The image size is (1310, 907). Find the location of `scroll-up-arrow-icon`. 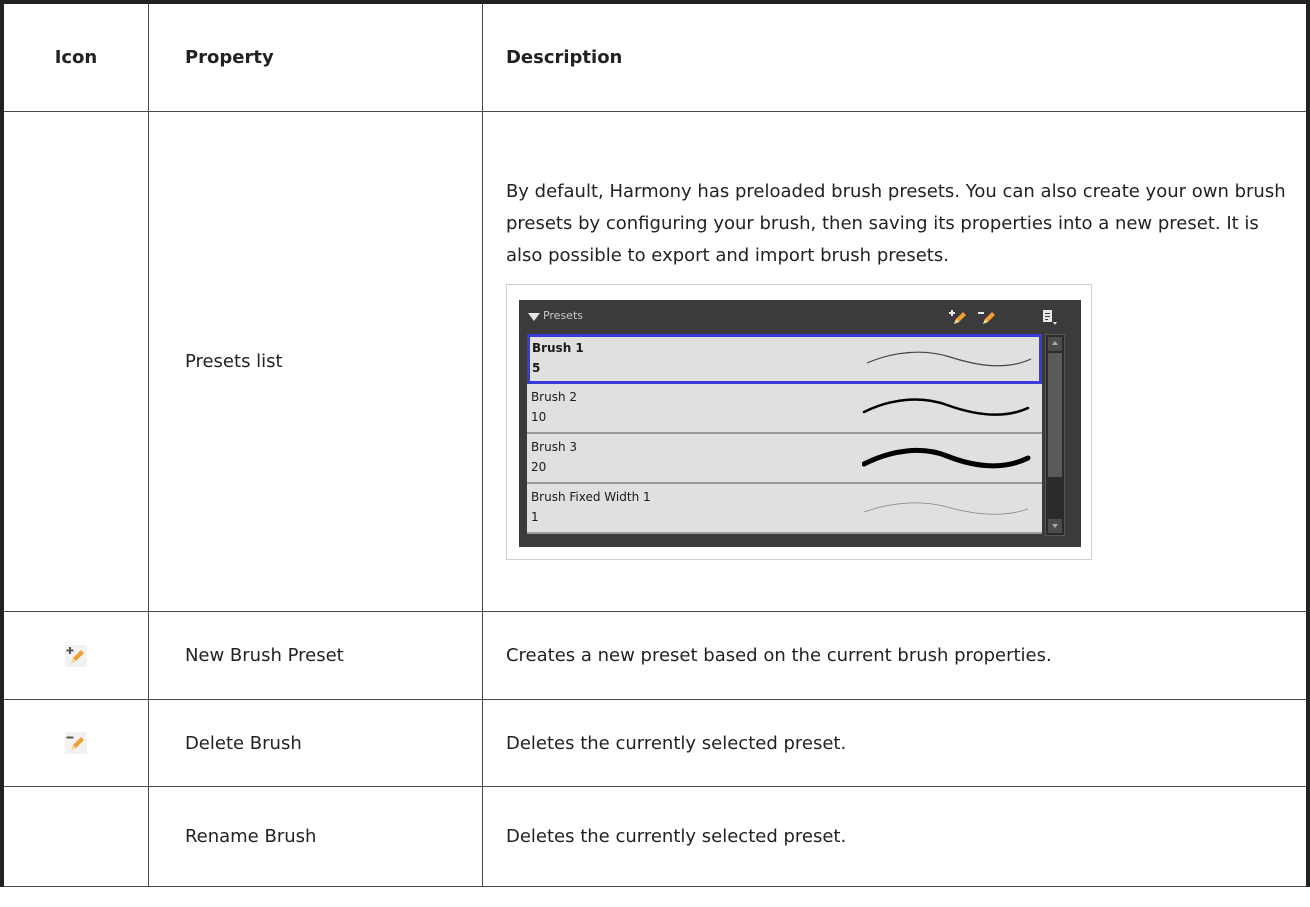

scroll-up-arrow-icon is located at coordinates (1054, 343).